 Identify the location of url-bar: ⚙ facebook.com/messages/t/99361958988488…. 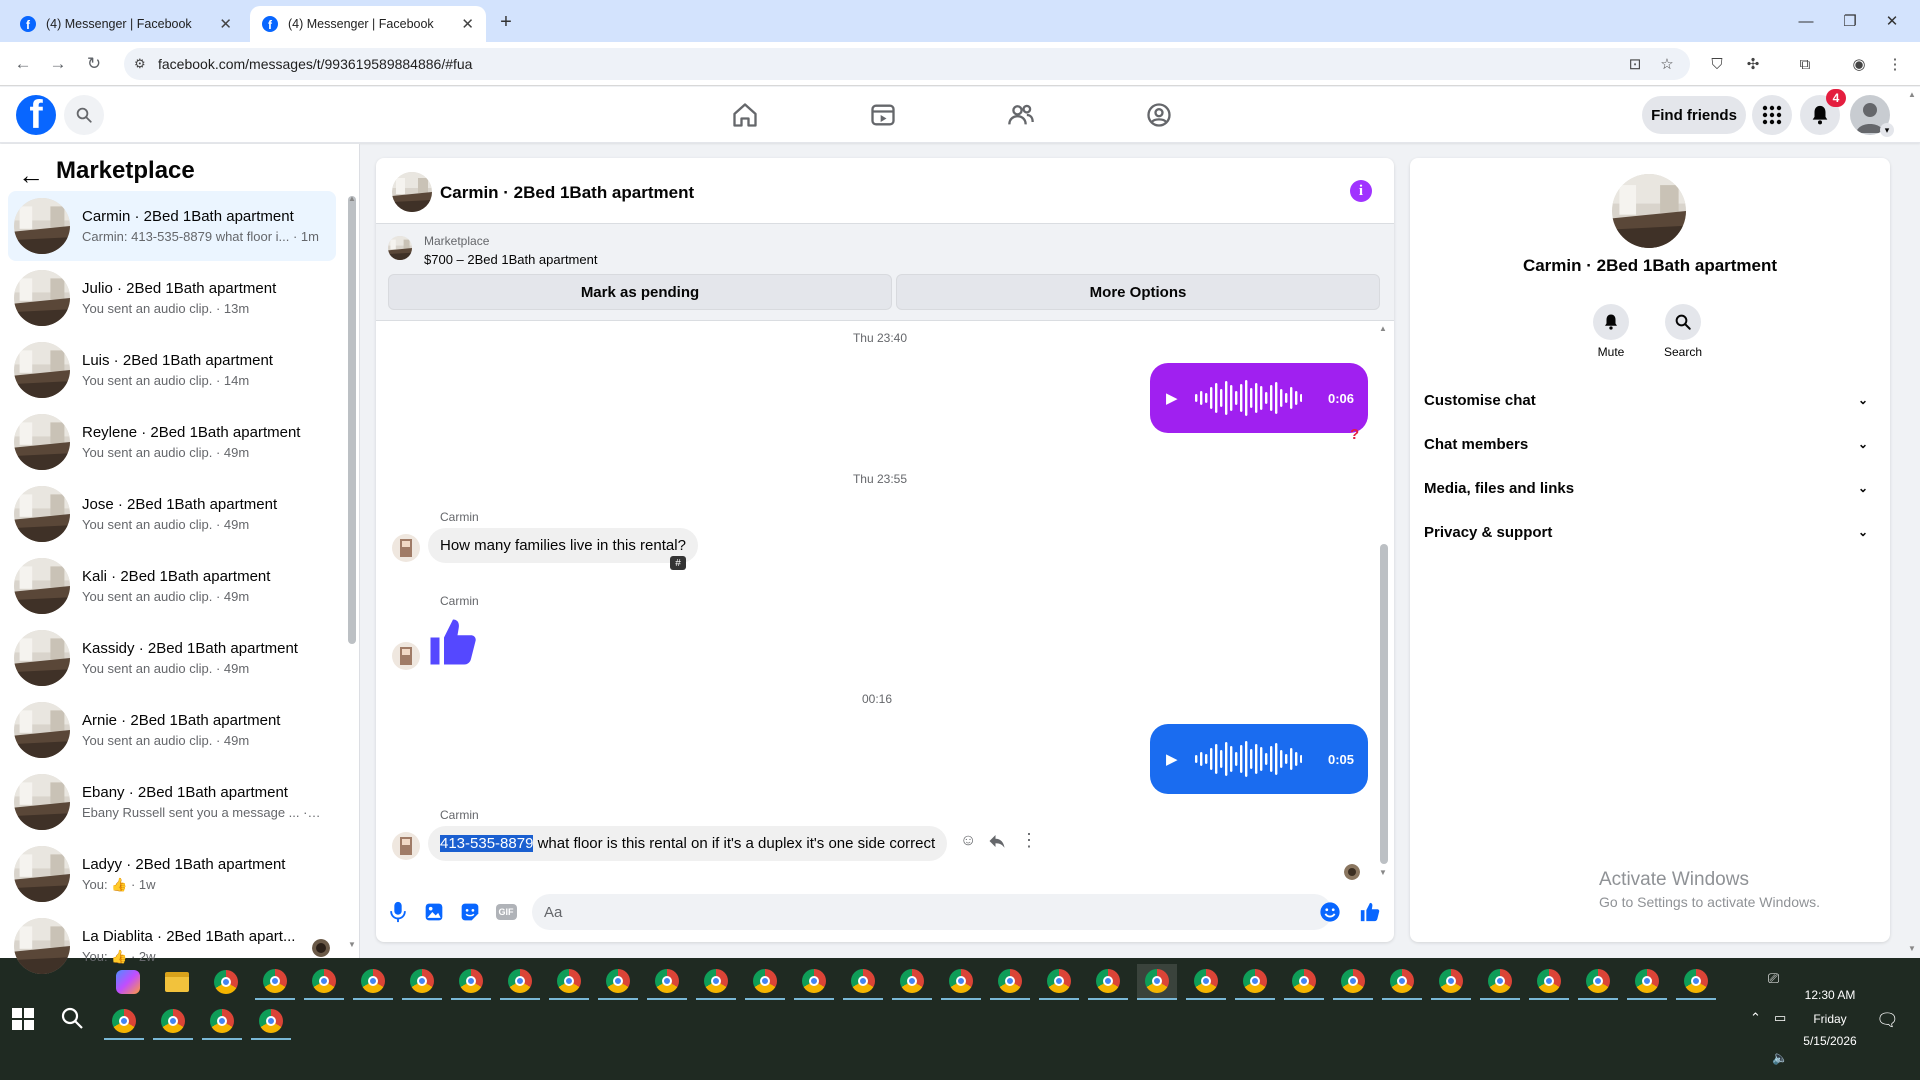
(907, 64).